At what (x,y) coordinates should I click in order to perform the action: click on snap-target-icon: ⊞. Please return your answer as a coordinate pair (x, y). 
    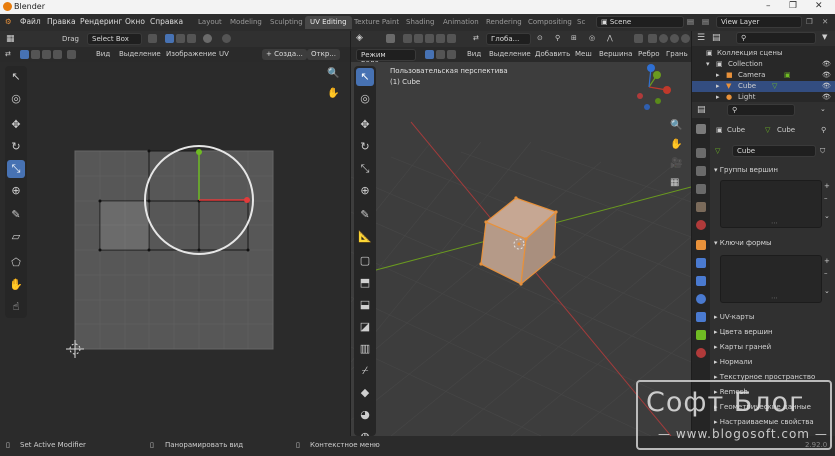
    Looking at the image, I should click on (574, 38).